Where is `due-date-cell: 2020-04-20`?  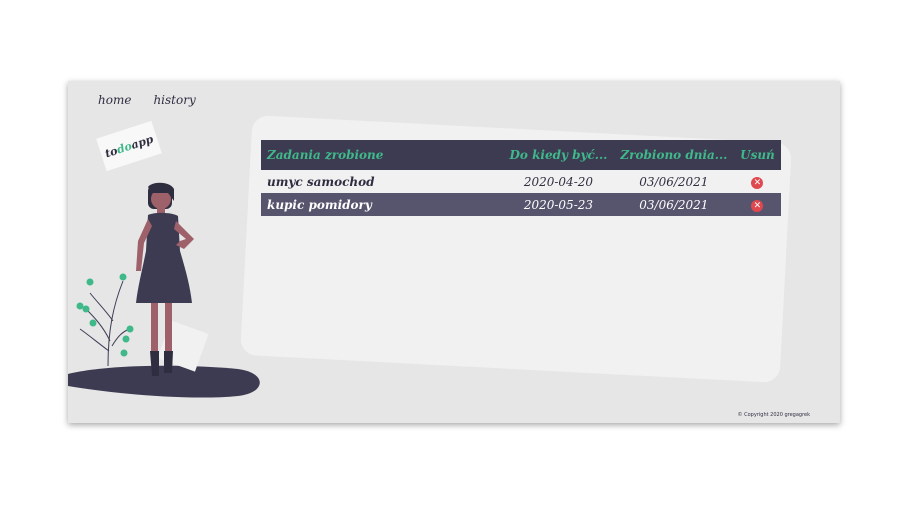 due-date-cell: 2020-04-20 is located at coordinates (558, 181).